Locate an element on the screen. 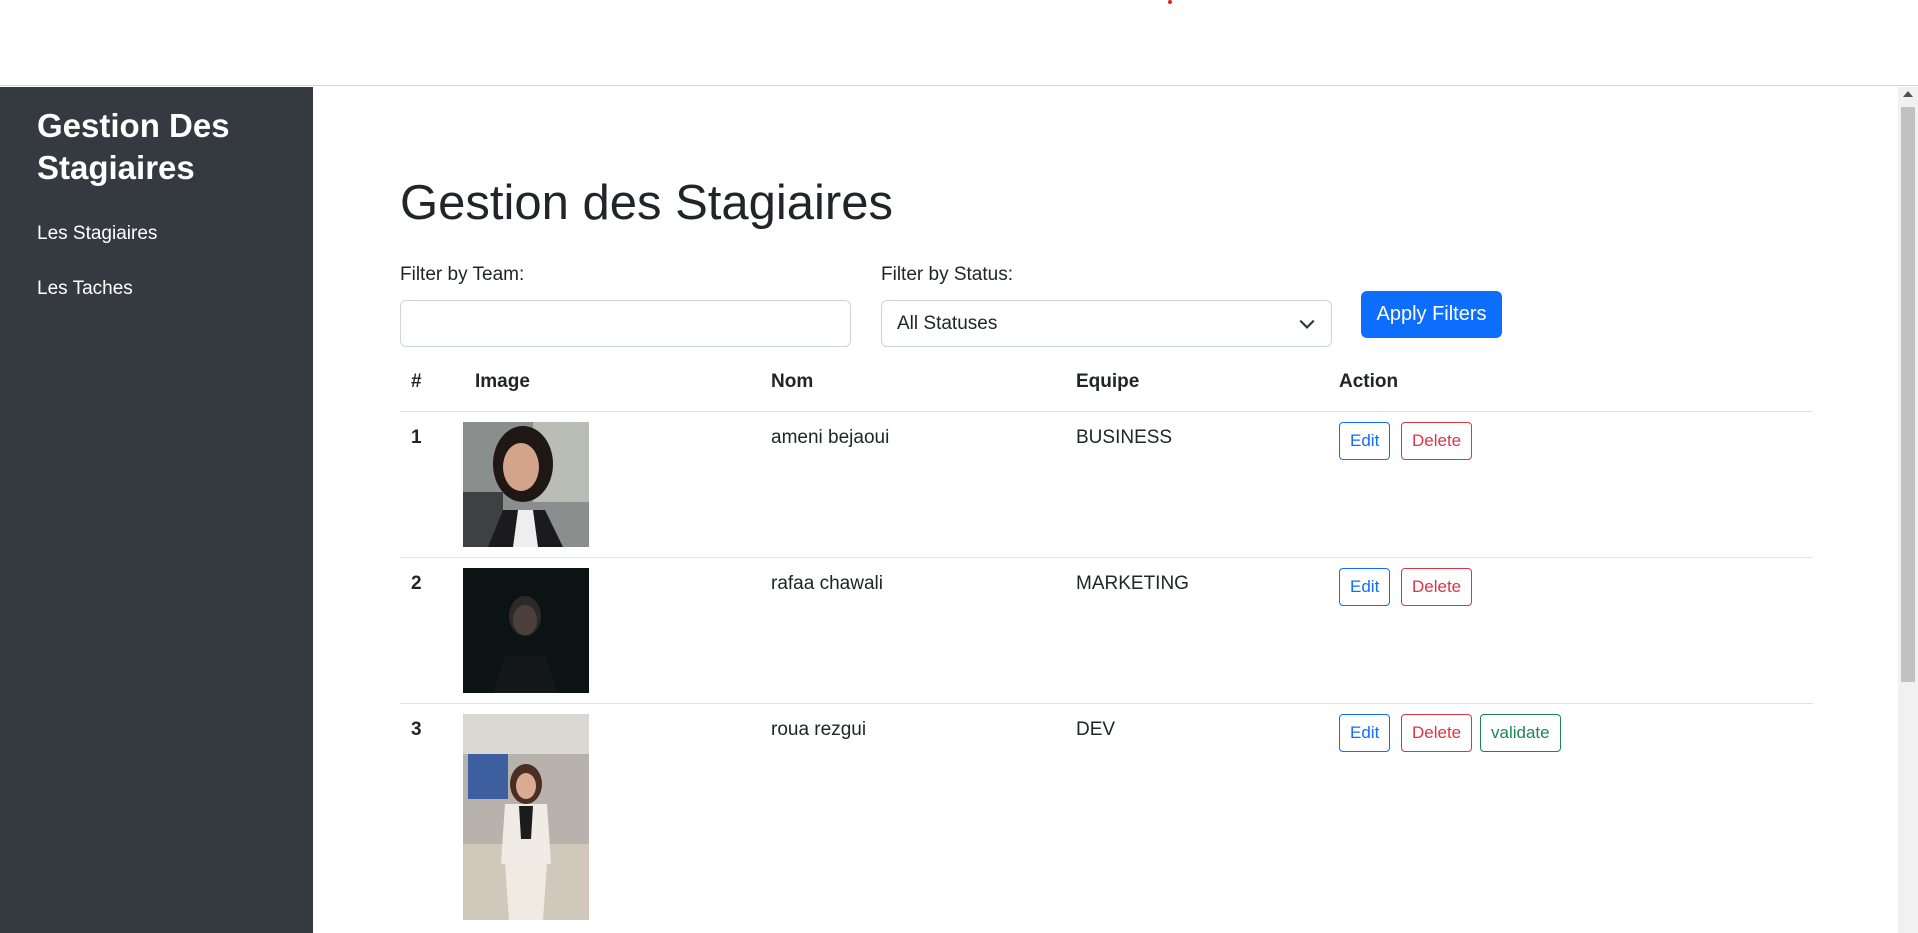 This screenshot has height=933, width=1918. chevron-down-icon is located at coordinates (1307, 324).